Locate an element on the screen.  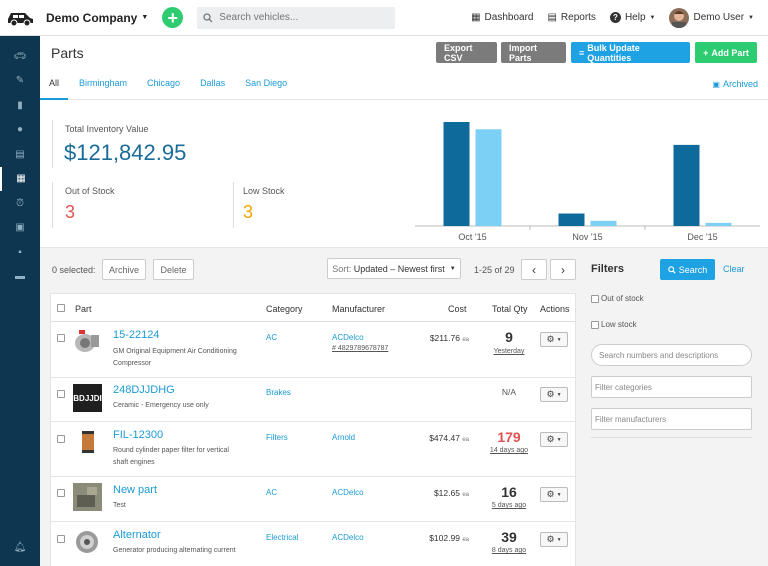
vehicle-search is located at coordinates (296, 17).